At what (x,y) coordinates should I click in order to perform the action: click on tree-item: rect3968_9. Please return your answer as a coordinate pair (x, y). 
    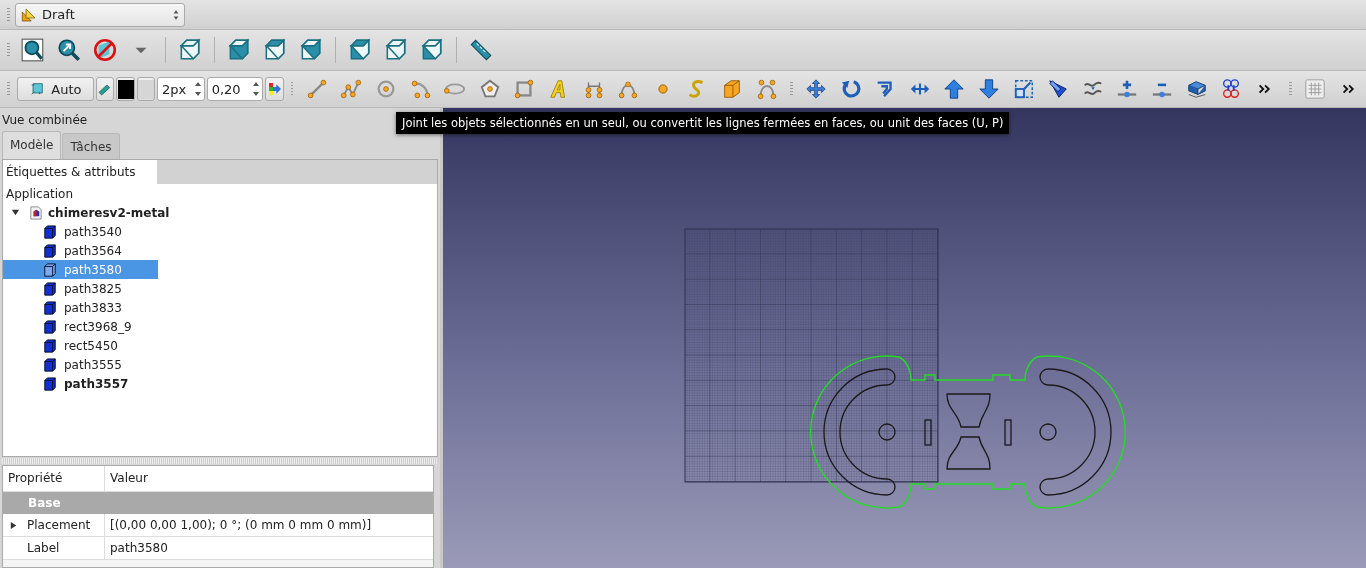
    Looking at the image, I should click on (80, 326).